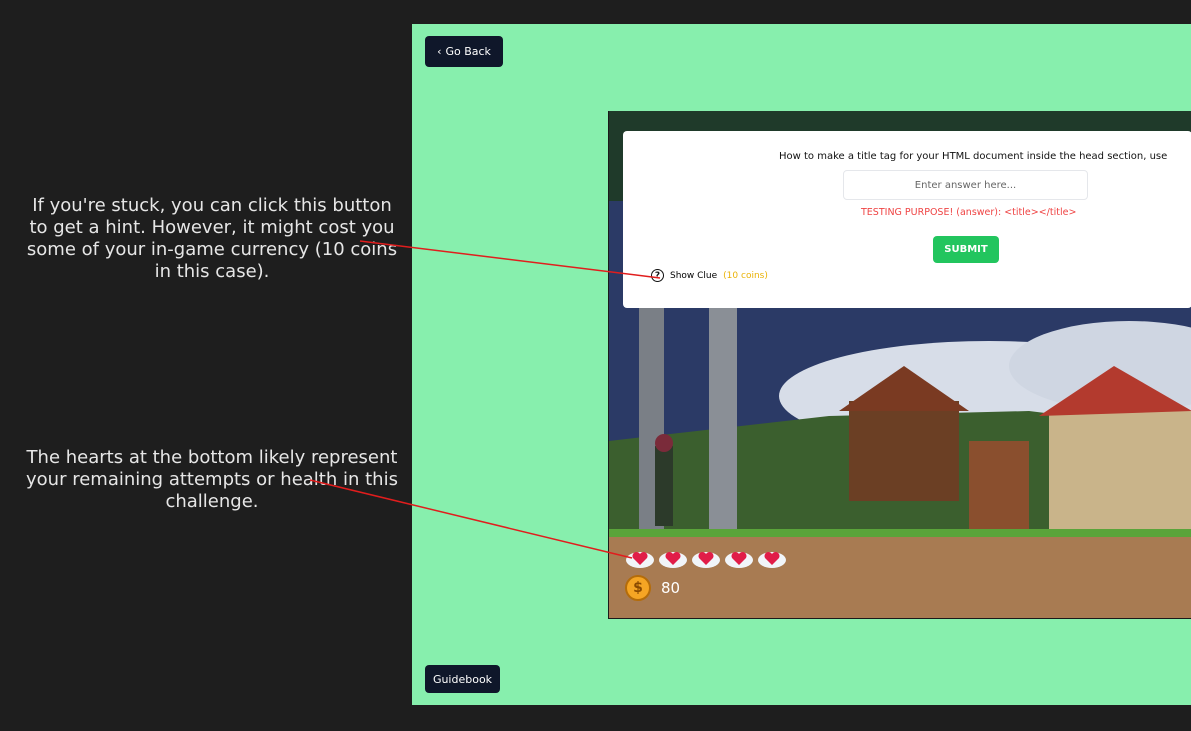 The width and height of the screenshot is (1191, 731). I want to click on guidebook-button: Guidebook, so click(462, 679).